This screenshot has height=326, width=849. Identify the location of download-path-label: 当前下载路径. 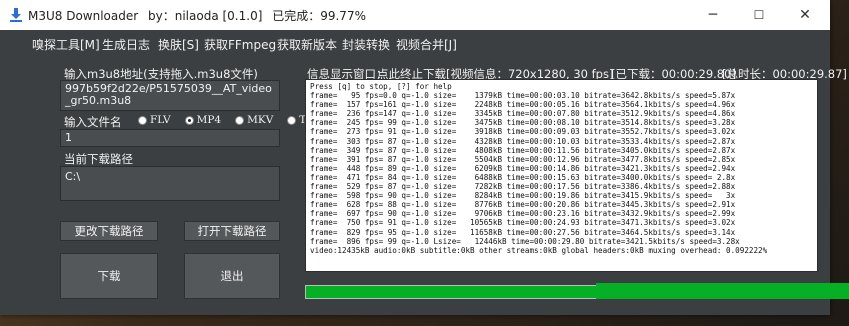
(98, 159).